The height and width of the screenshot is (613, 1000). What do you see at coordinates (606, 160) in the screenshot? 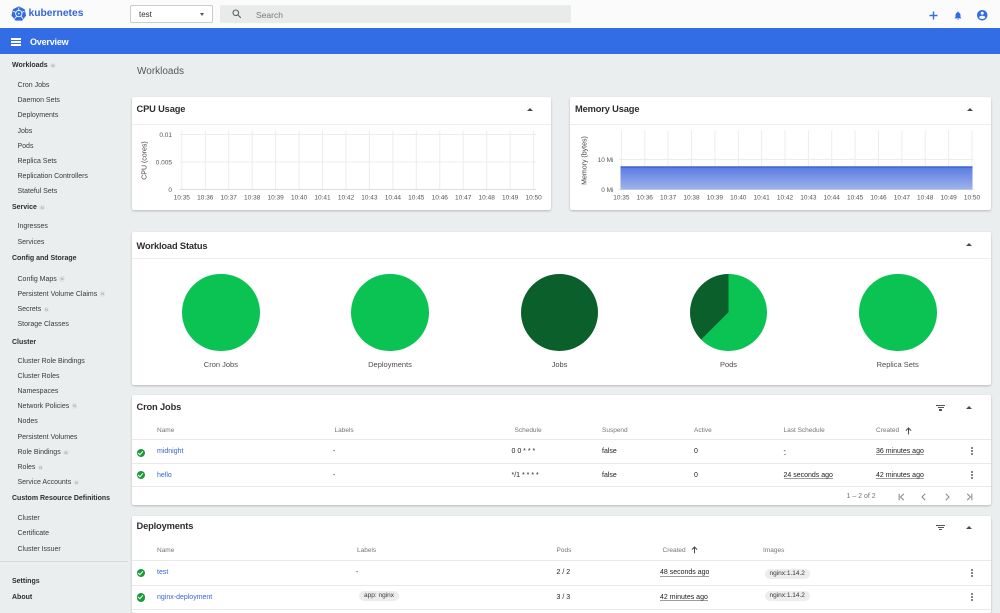
I see `svg-text: 10 Mi` at bounding box center [606, 160].